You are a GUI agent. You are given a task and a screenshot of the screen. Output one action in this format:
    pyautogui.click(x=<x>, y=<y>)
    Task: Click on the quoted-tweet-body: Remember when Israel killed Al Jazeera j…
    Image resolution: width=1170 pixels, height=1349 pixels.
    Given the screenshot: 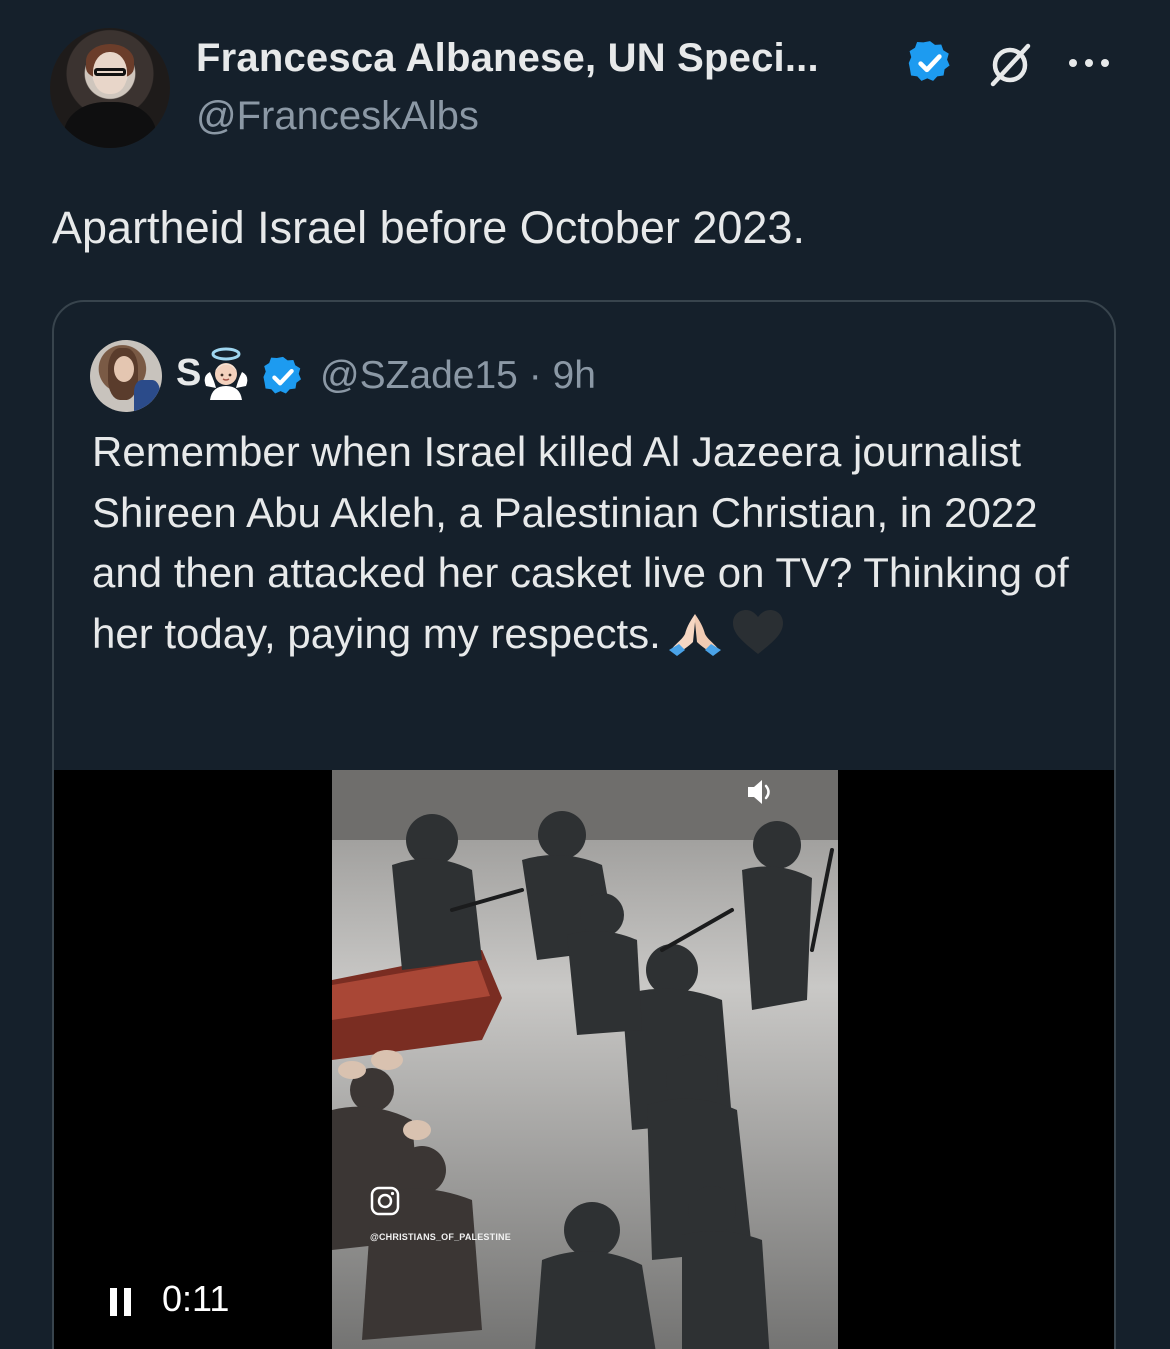 What is the action you would take?
    pyautogui.click(x=580, y=542)
    